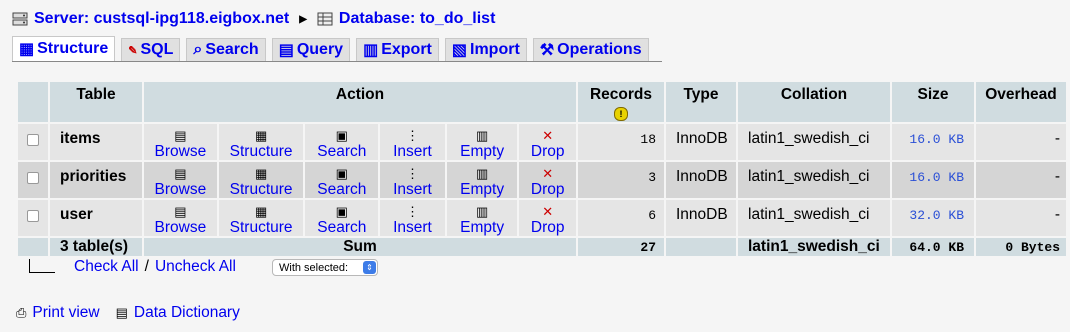 The image size is (1070, 332). Describe the element at coordinates (621, 247) in the screenshot. I see `sum-records: 27` at that location.